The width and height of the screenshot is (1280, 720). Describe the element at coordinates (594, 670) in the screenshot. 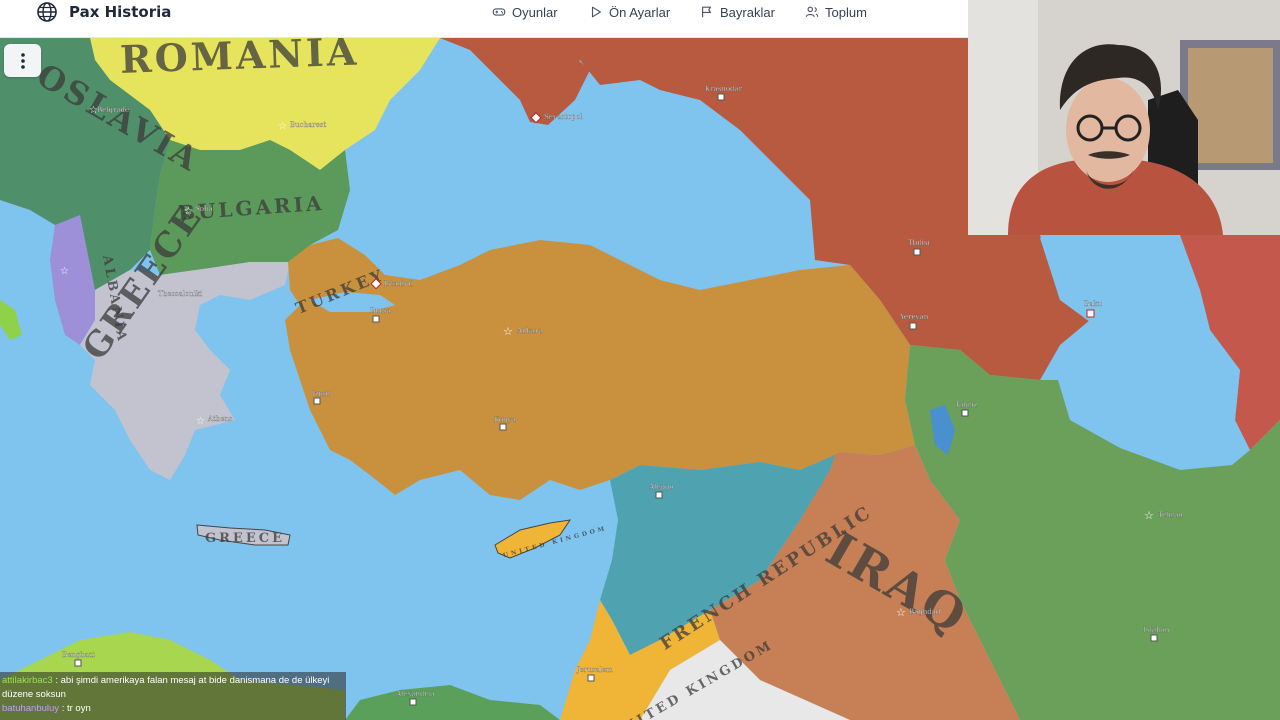

I see `label-jerusalem: Jerusalem` at that location.